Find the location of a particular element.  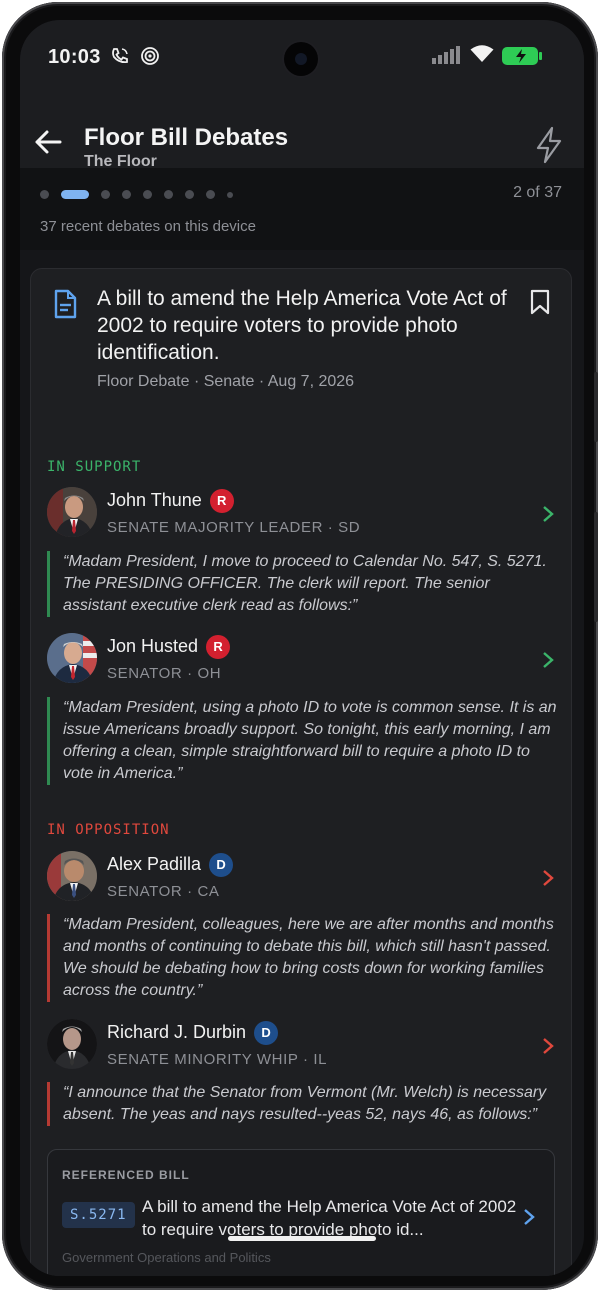

lightning-bolt-icon is located at coordinates (549, 147).